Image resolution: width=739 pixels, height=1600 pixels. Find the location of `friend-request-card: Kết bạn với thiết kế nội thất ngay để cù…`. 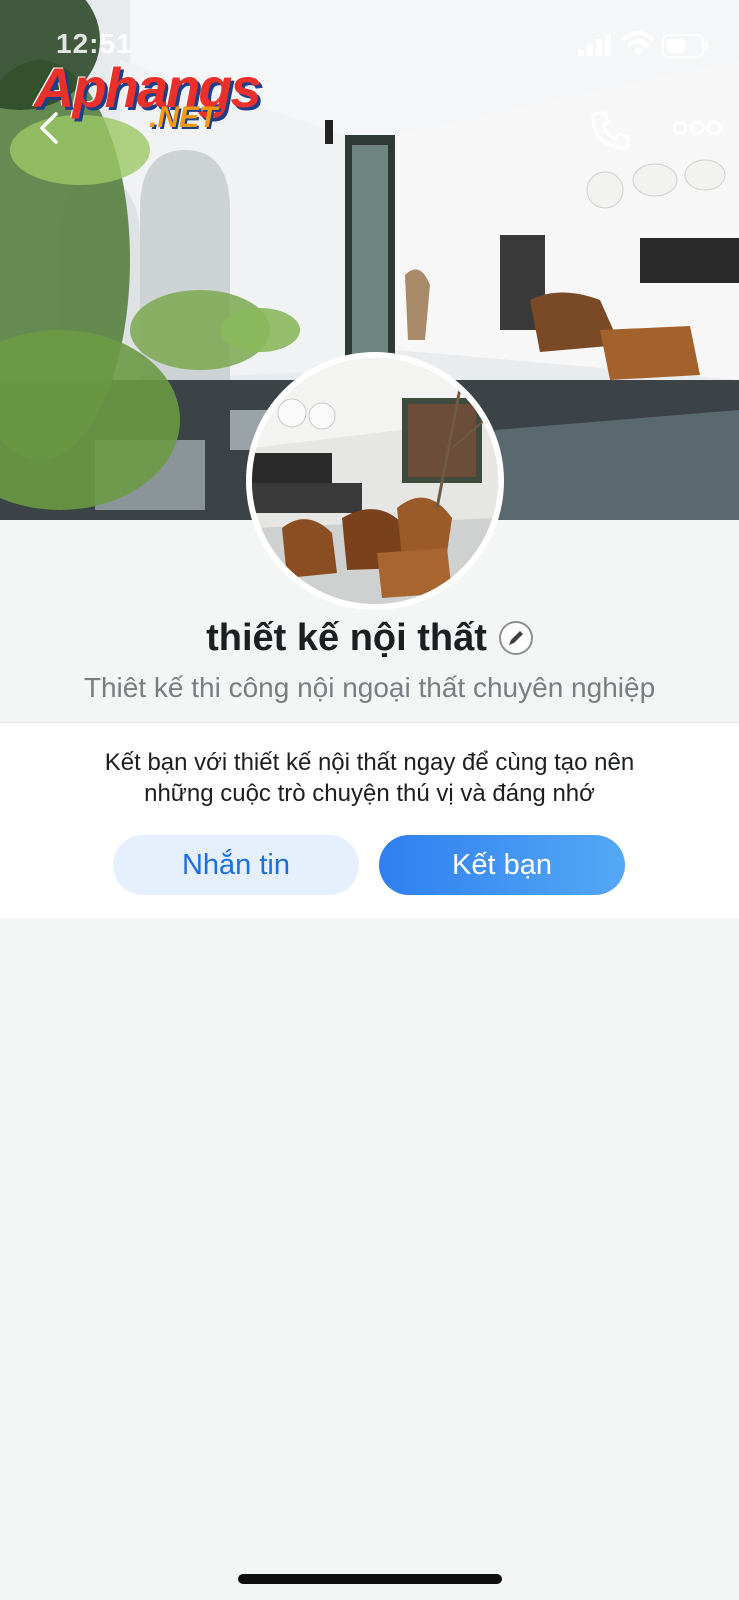

friend-request-card: Kết bạn với thiết kế nội thất ngay để cù… is located at coordinates (369, 820).